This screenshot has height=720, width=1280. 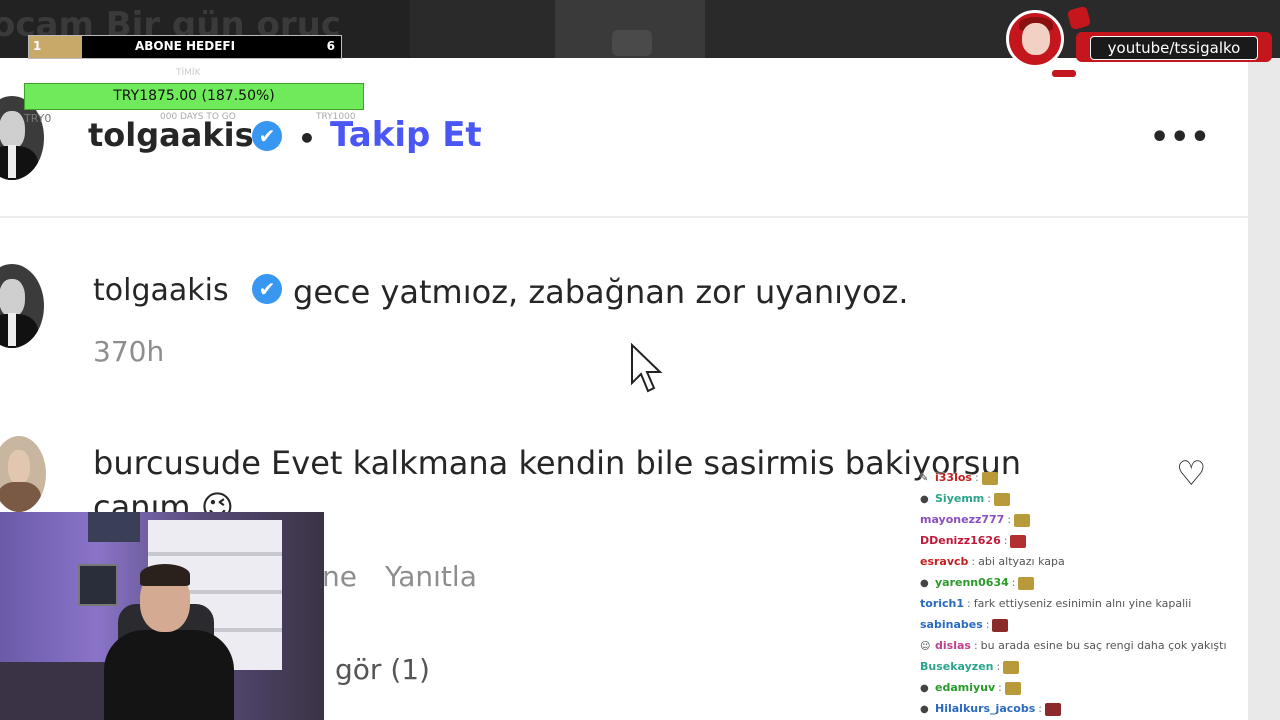 I want to click on reply-button: Yanıtla, so click(x=431, y=576).